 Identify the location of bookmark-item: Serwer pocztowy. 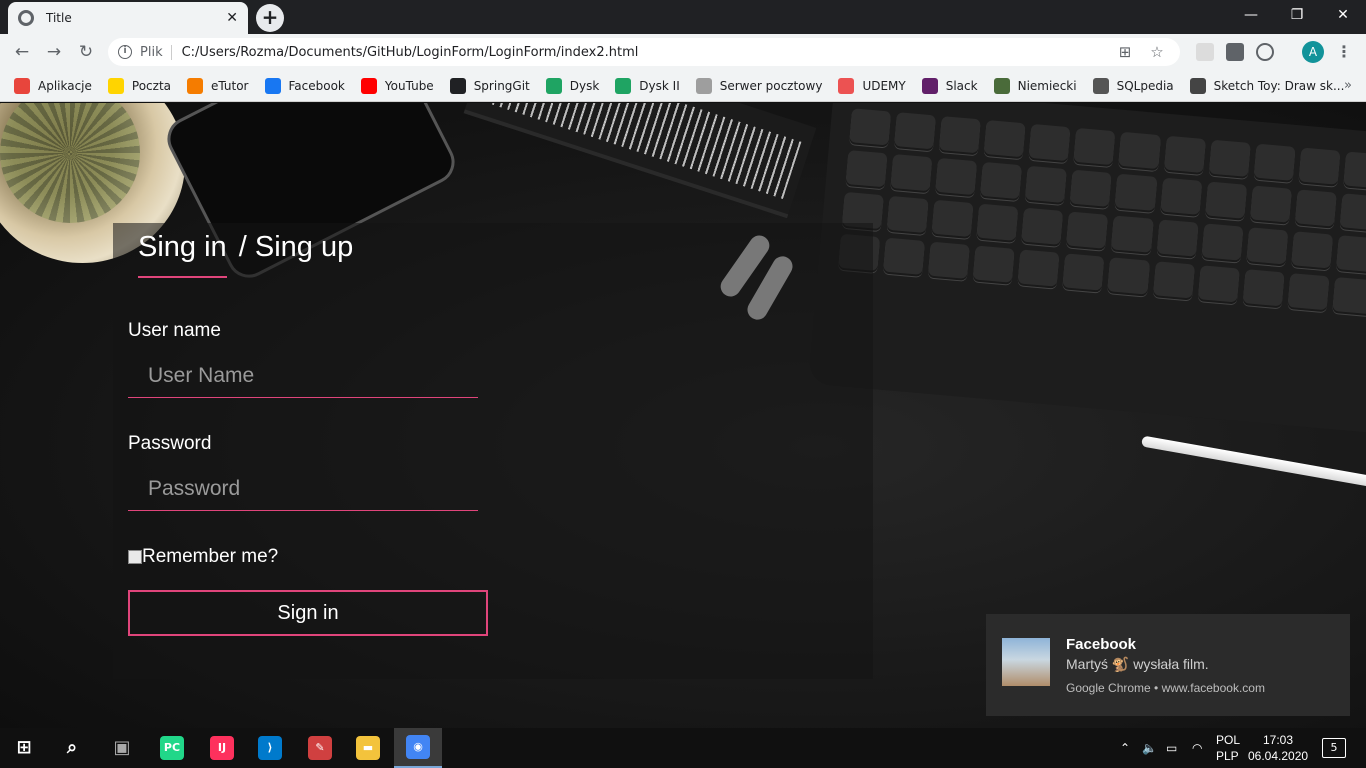
(759, 85).